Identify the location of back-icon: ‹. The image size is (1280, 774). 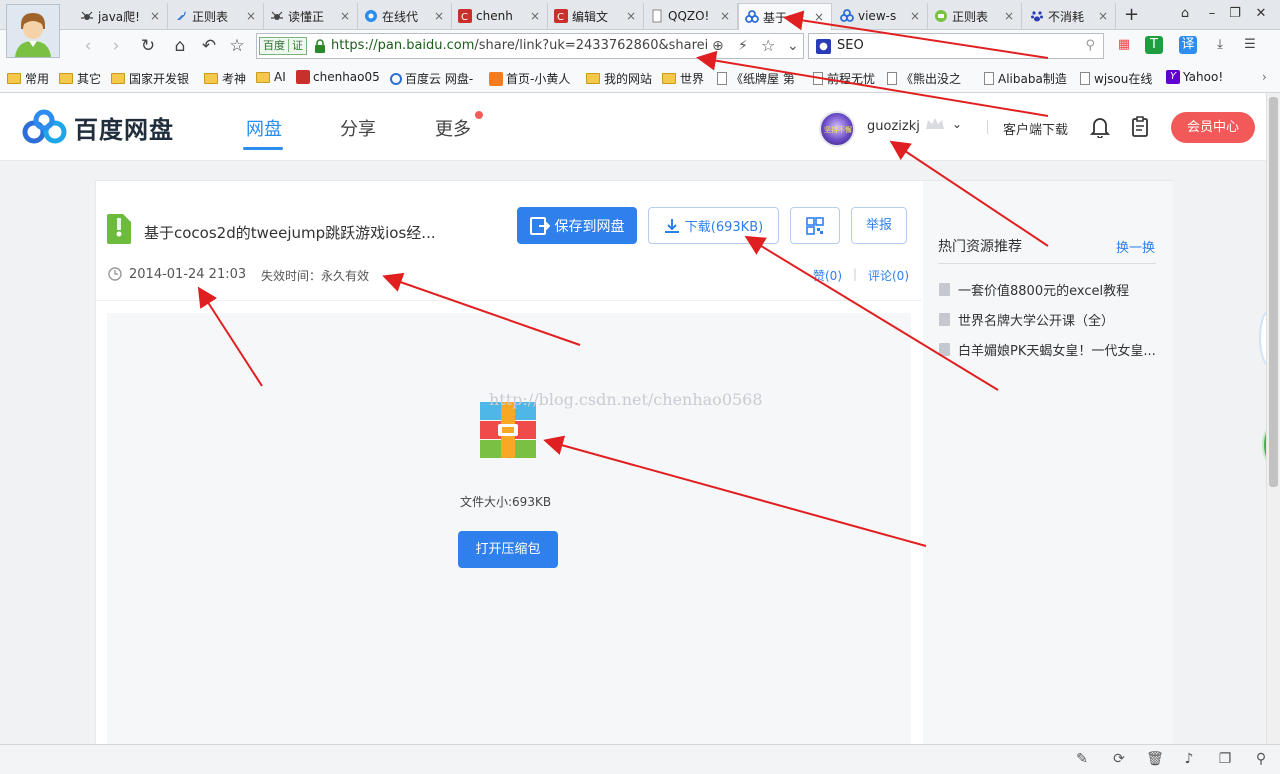
(88, 46).